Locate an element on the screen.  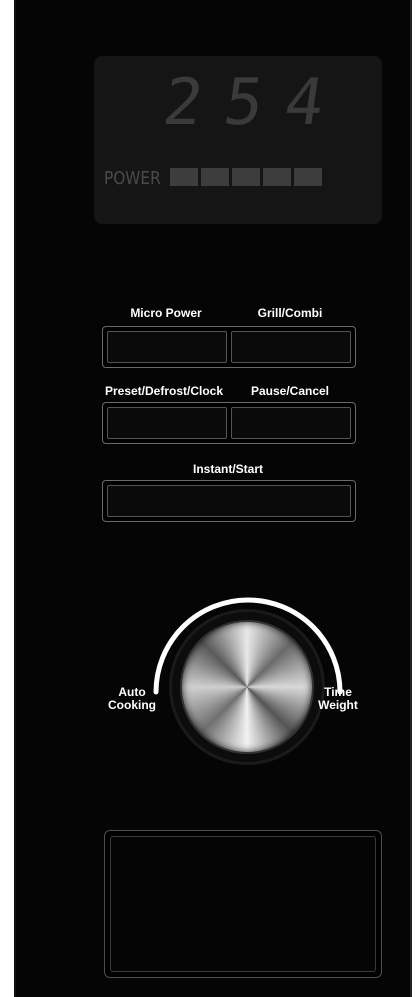
pause-cancel-label: Pause/Cancel is located at coordinates (290, 391).